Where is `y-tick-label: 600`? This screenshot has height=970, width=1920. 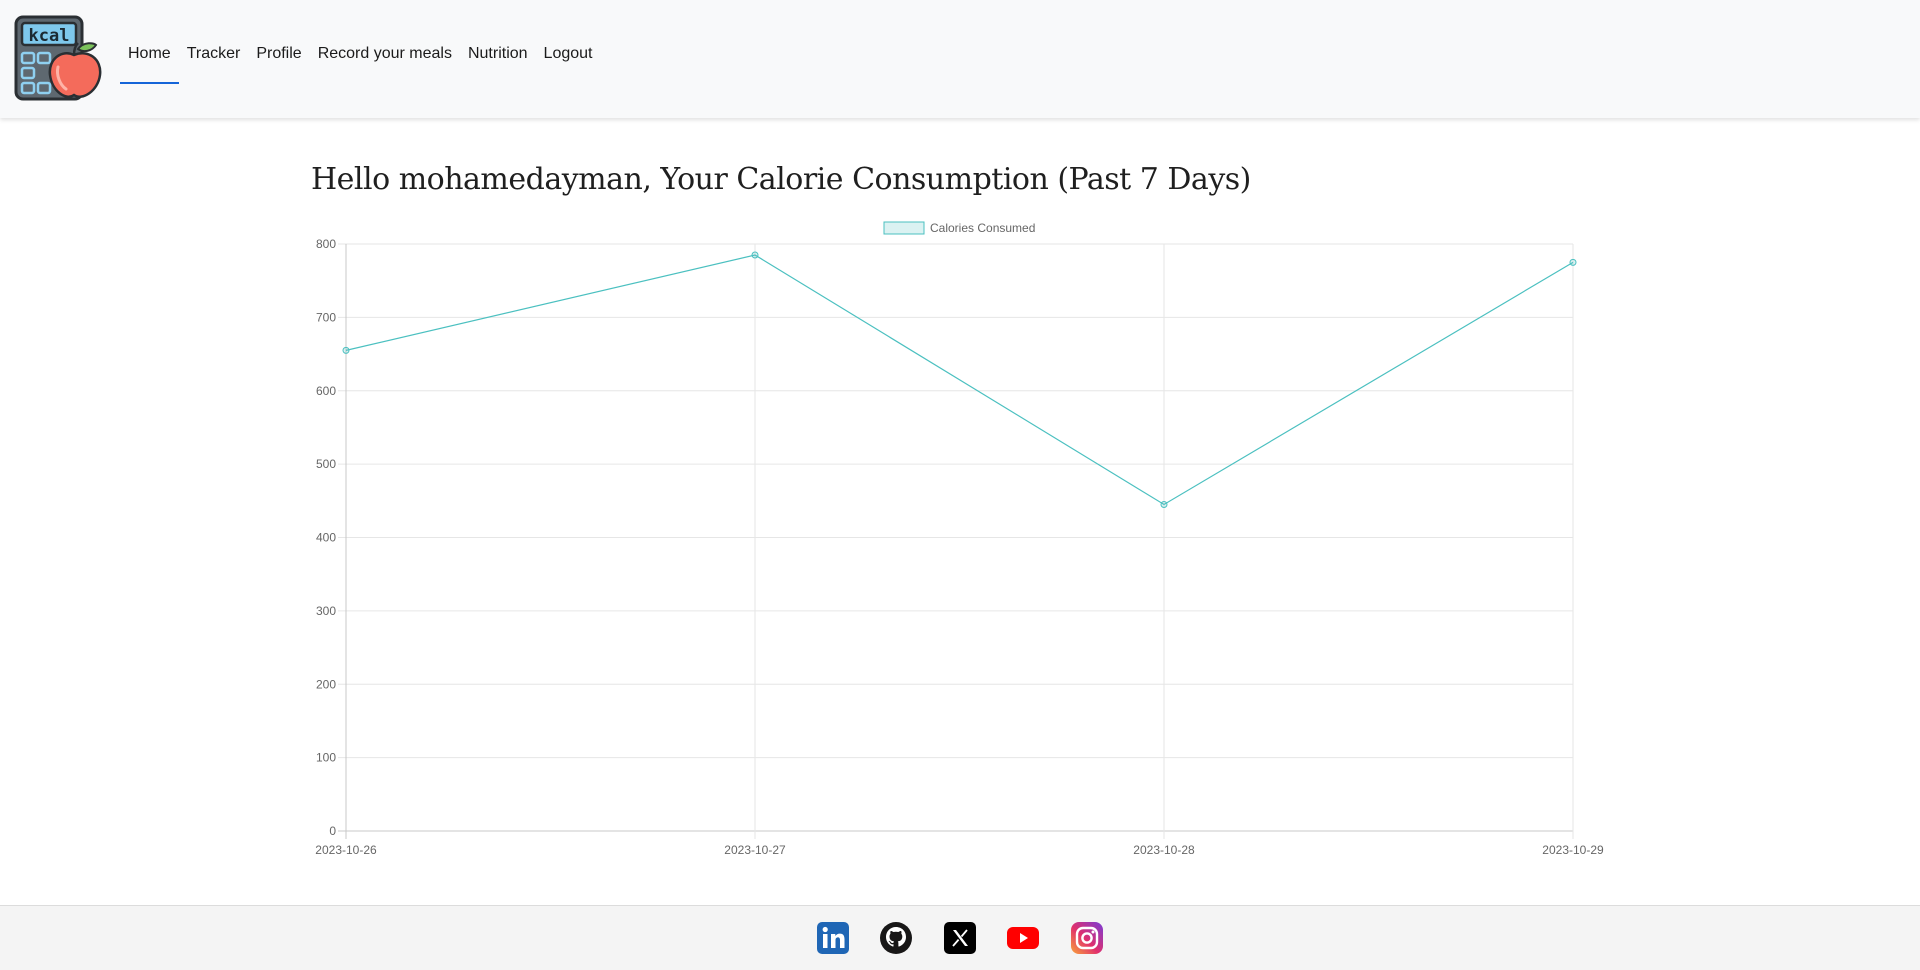 y-tick-label: 600 is located at coordinates (326, 391).